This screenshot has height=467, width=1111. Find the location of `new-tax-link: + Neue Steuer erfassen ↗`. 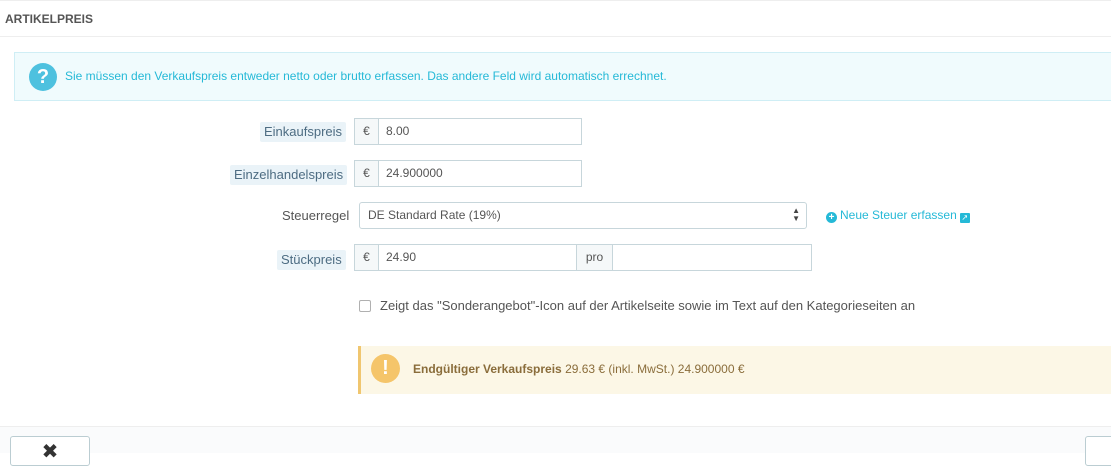

new-tax-link: + Neue Steuer erfassen ↗ is located at coordinates (898, 215).